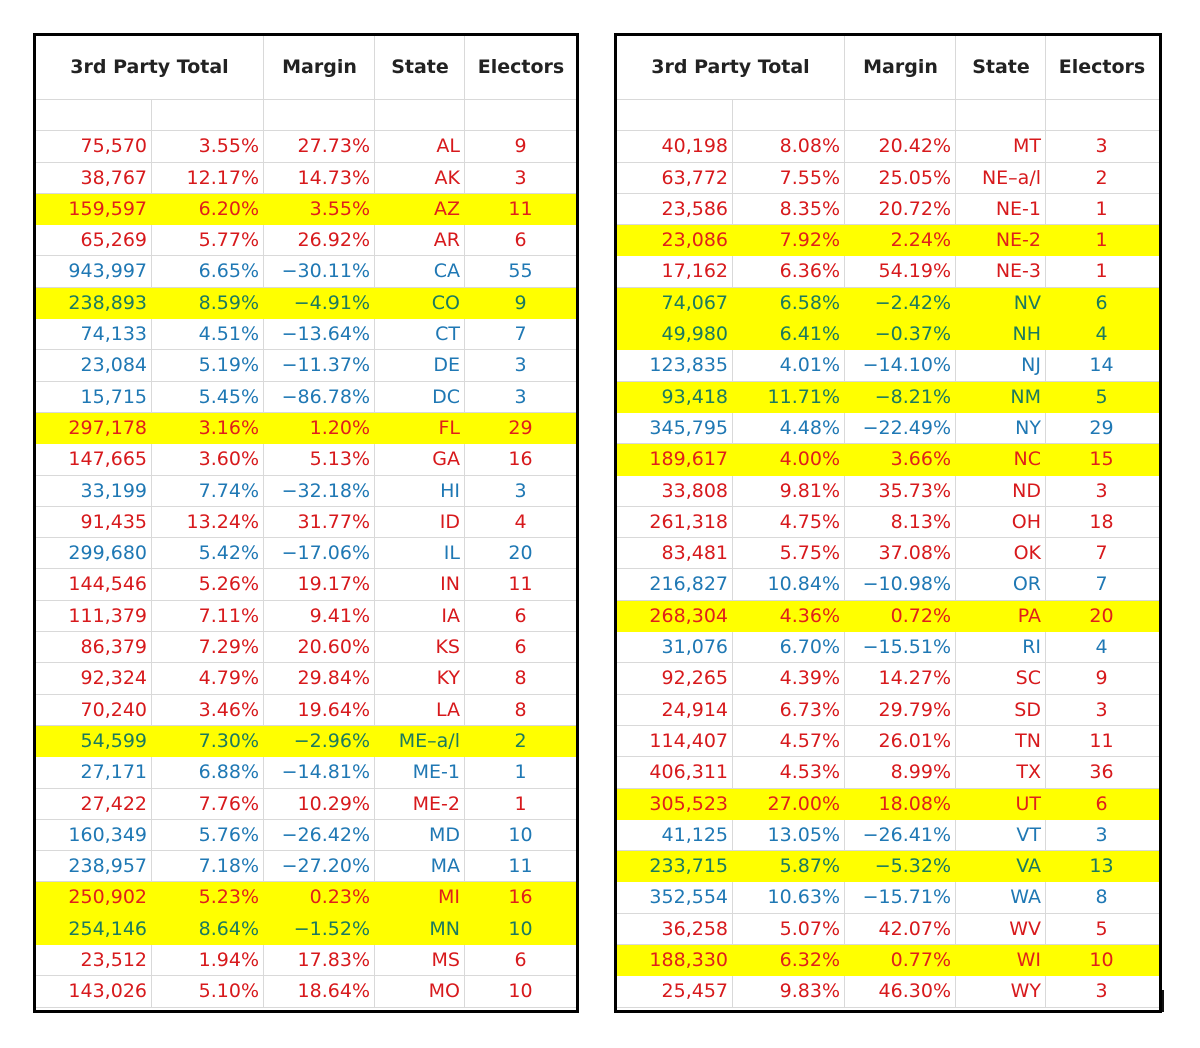  What do you see at coordinates (419, 804) in the screenshot?
I see `state-cell: ME-2` at bounding box center [419, 804].